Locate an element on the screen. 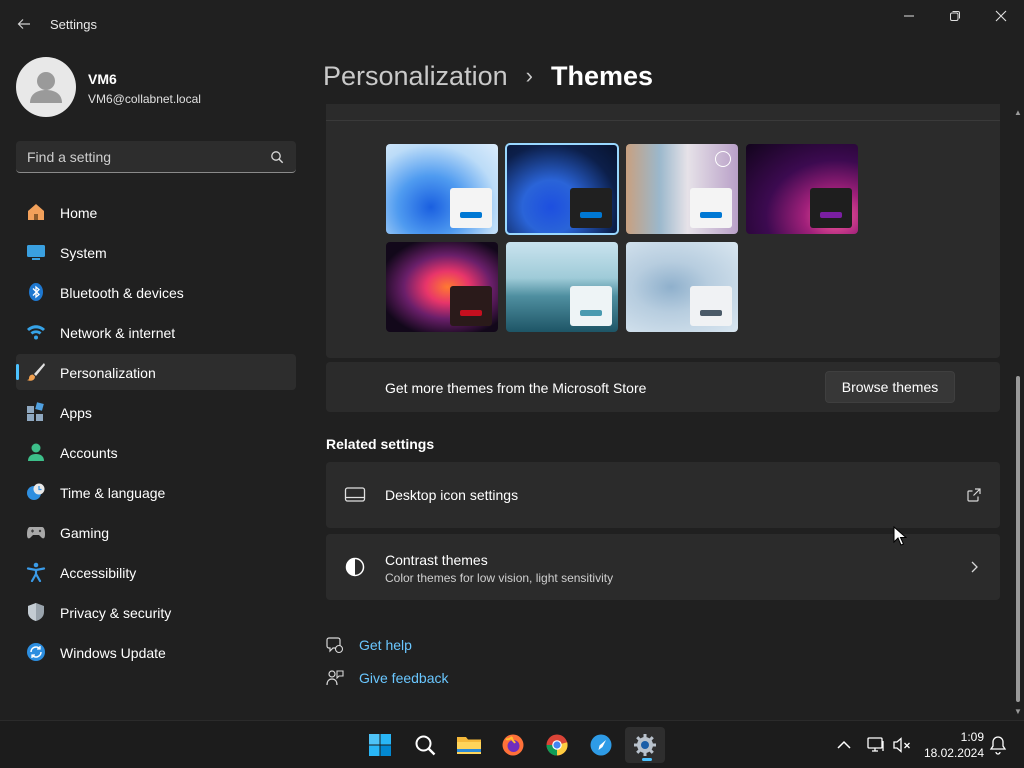 The image size is (1024, 768). user-profile: VM6 VM6@collabnet.local is located at coordinates (161, 87).